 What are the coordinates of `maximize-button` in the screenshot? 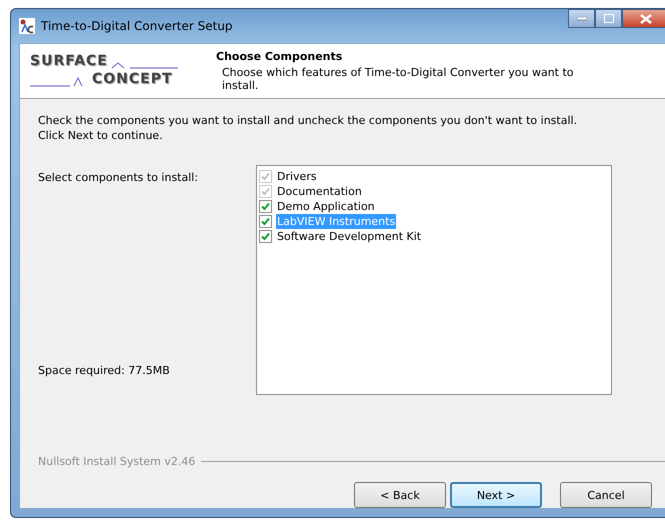 It's located at (608, 18).